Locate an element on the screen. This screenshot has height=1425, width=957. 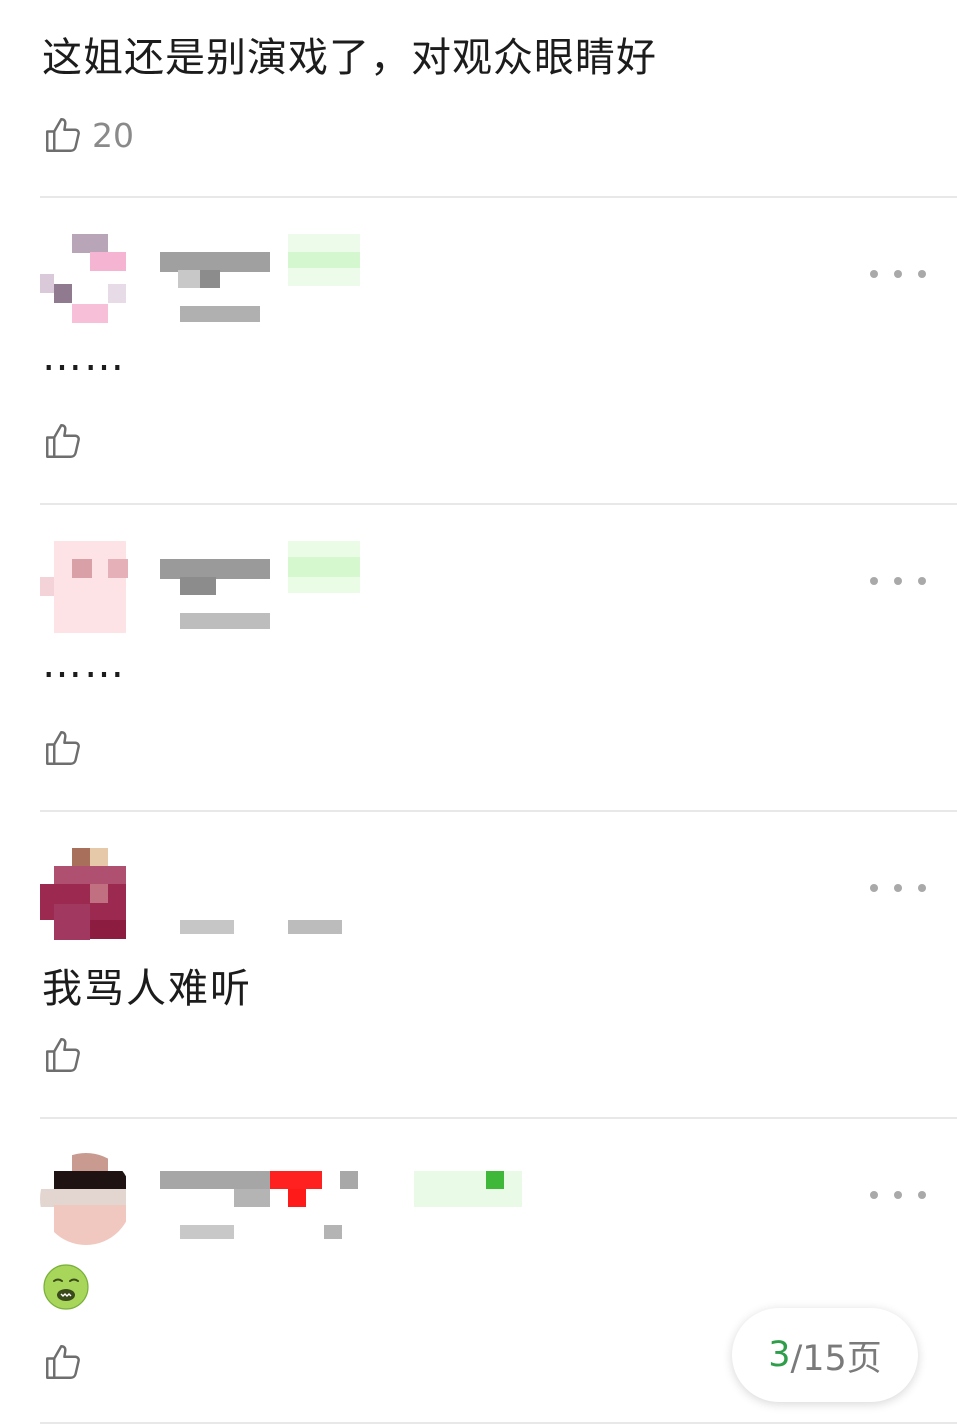
like-row: 20 is located at coordinates (484, 135).